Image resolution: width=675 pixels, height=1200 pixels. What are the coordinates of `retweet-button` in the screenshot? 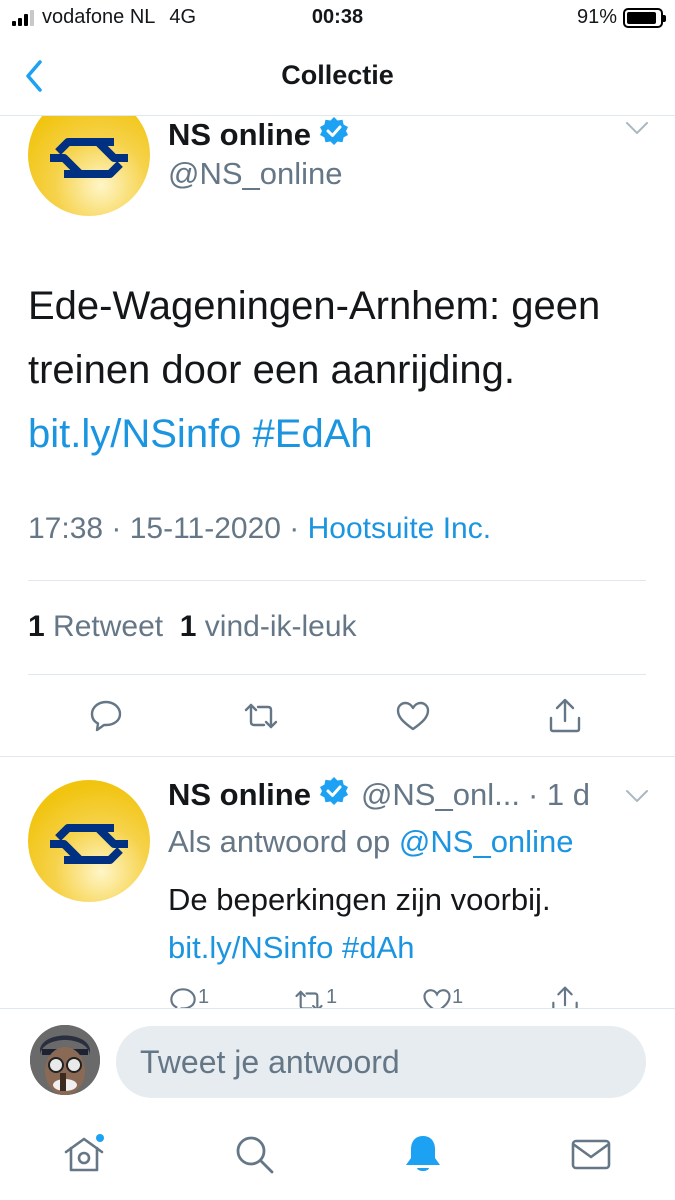 It's located at (261, 716).